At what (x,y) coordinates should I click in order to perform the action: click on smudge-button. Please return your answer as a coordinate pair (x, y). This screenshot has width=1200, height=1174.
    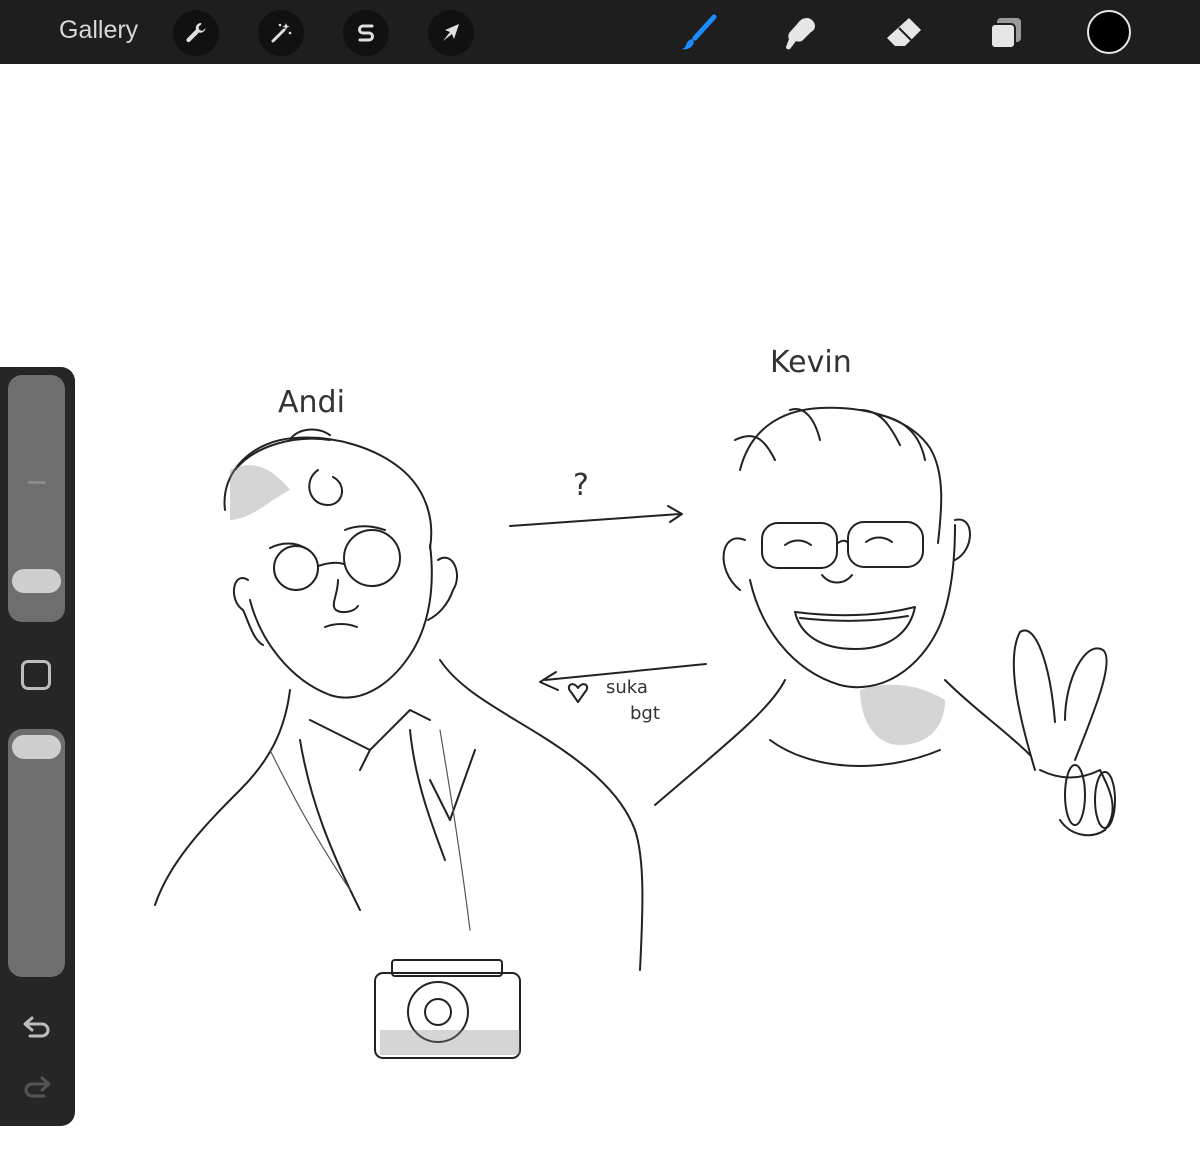
    Looking at the image, I should click on (800, 33).